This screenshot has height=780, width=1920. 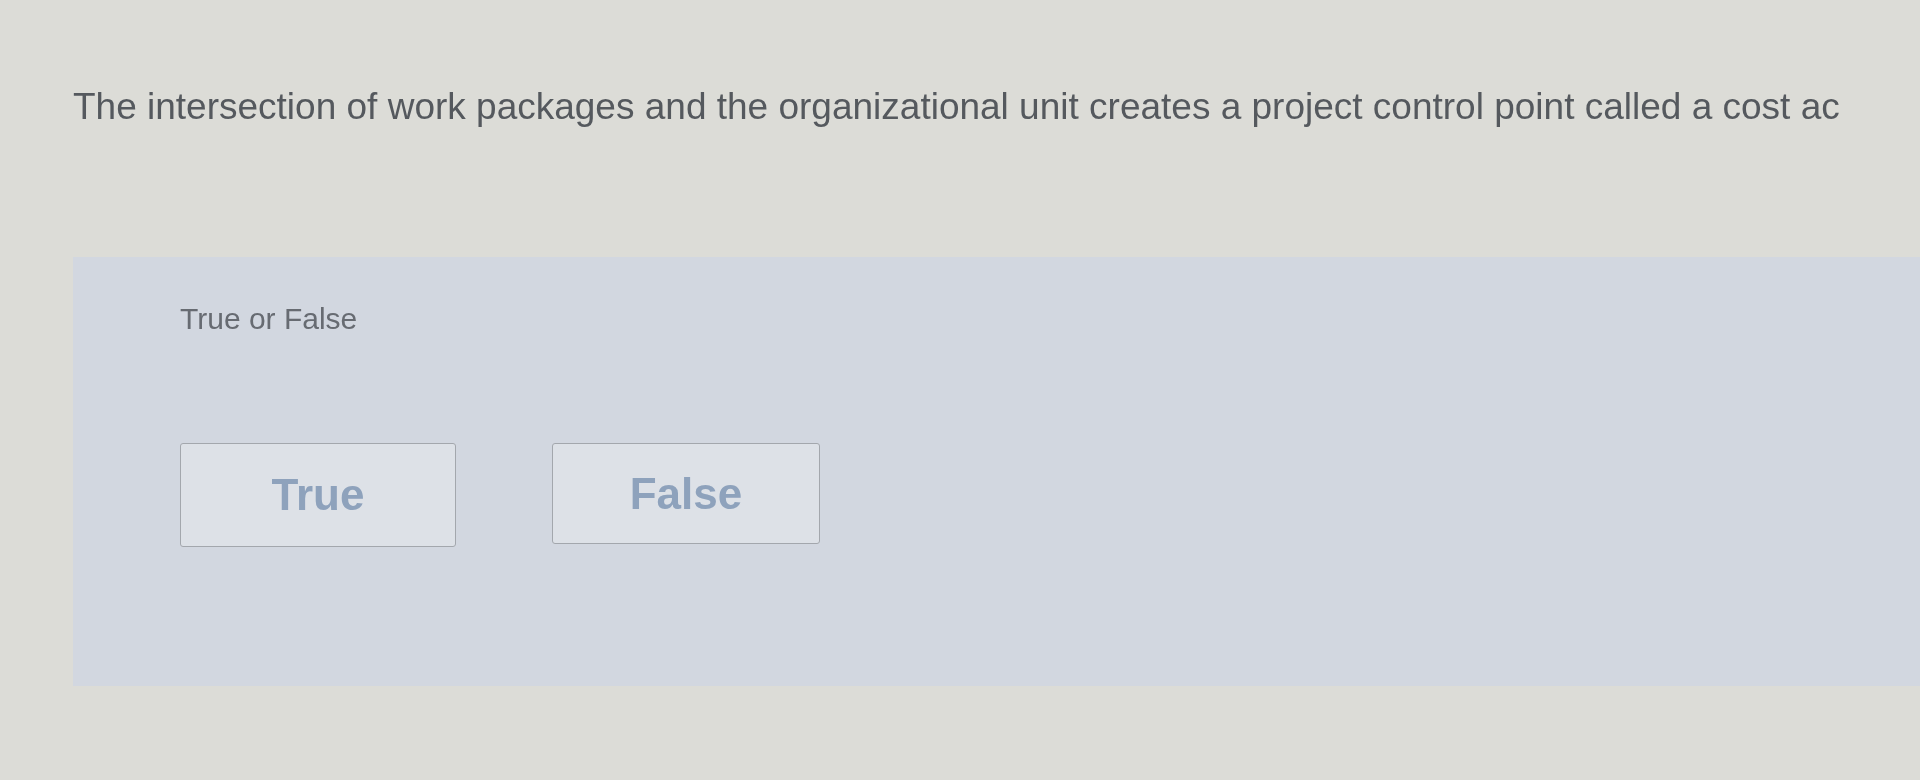 What do you see at coordinates (686, 493) in the screenshot?
I see `answer-option-button: False` at bounding box center [686, 493].